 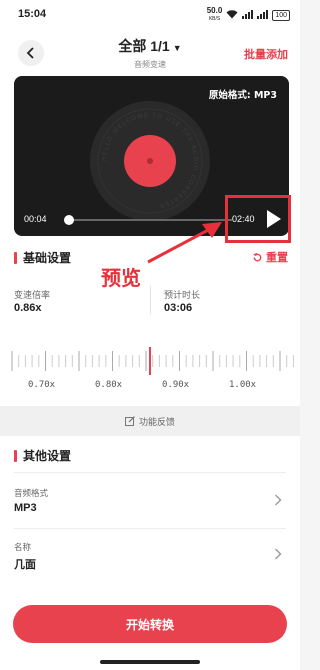 I want to click on status-icons: 50.0 KB/S 100, so click(x=248, y=15).